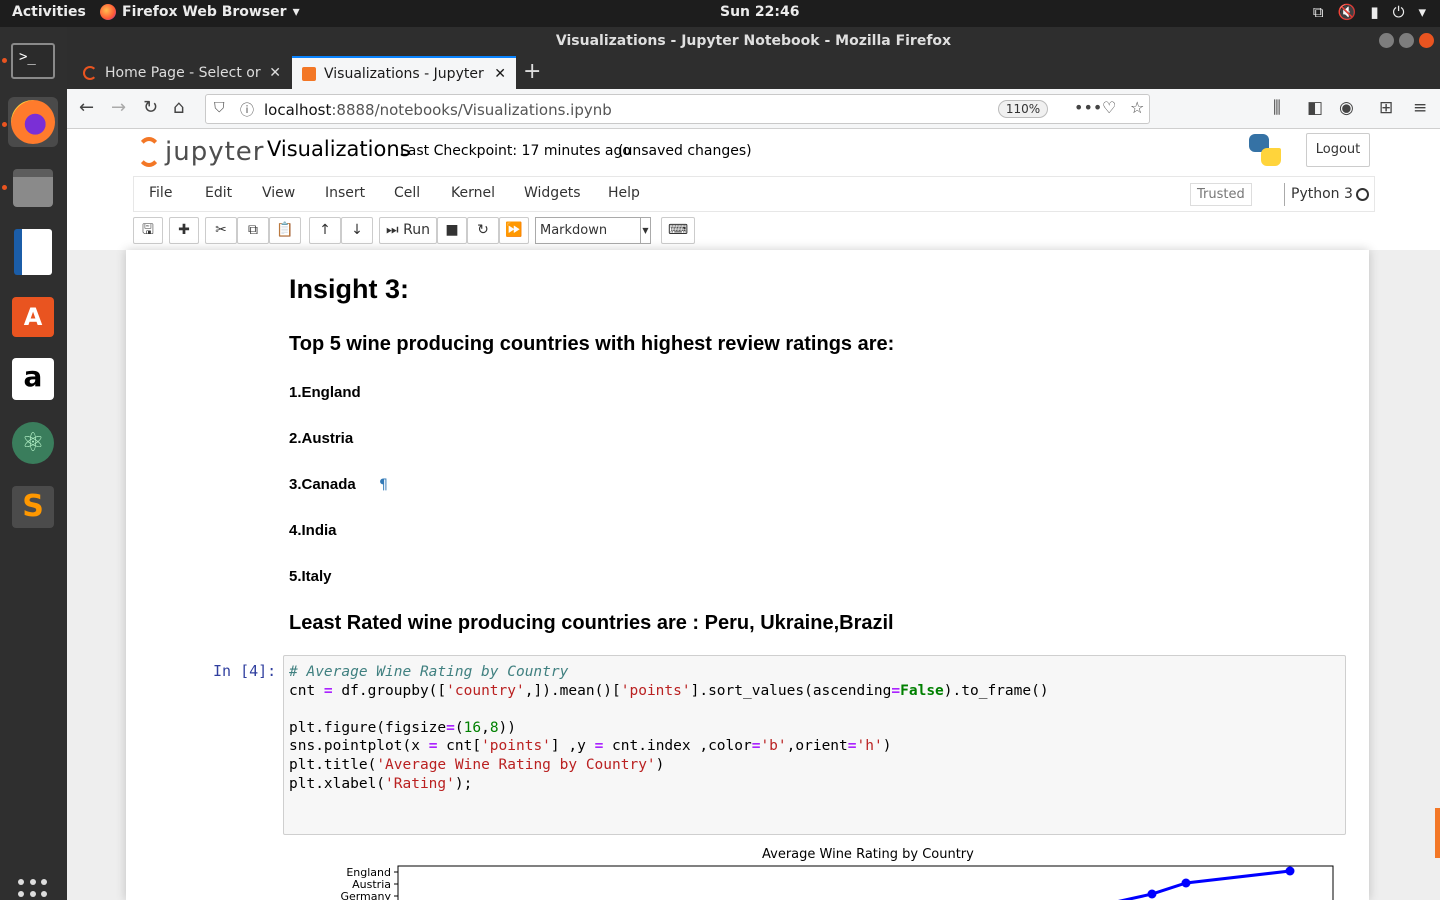 This screenshot has width=1440, height=900. What do you see at coordinates (452, 230) in the screenshot?
I see `interrupt-button: ■` at bounding box center [452, 230].